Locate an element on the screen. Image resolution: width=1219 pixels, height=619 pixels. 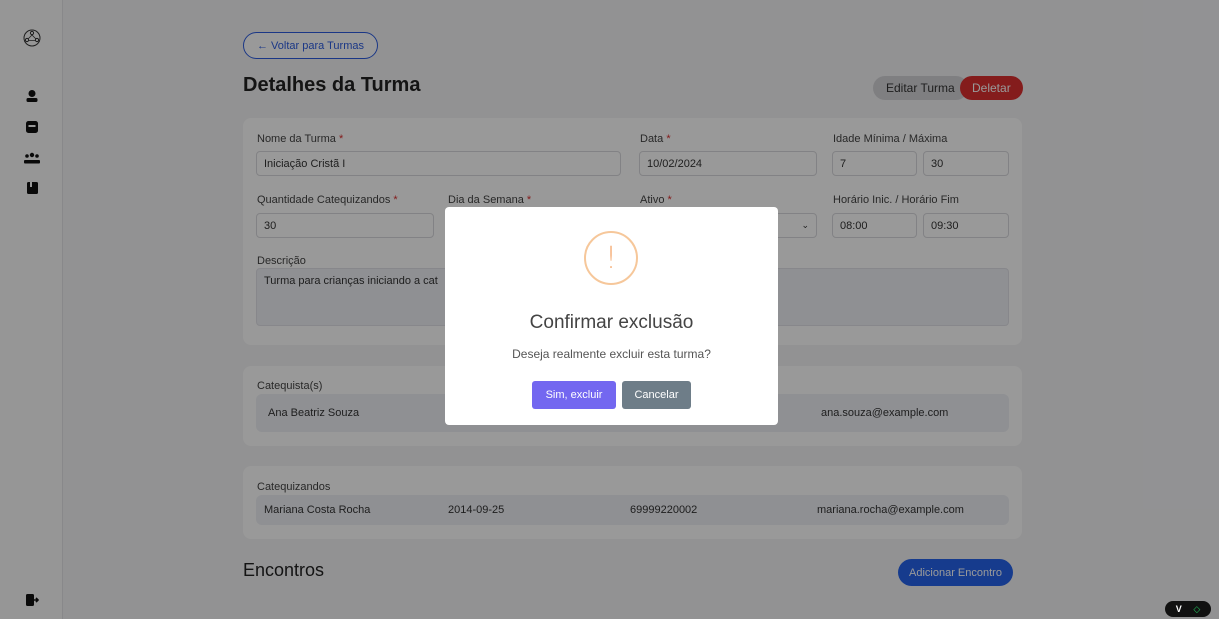
corner-toolbar-widget: V ◇ is located at coordinates (1188, 609).